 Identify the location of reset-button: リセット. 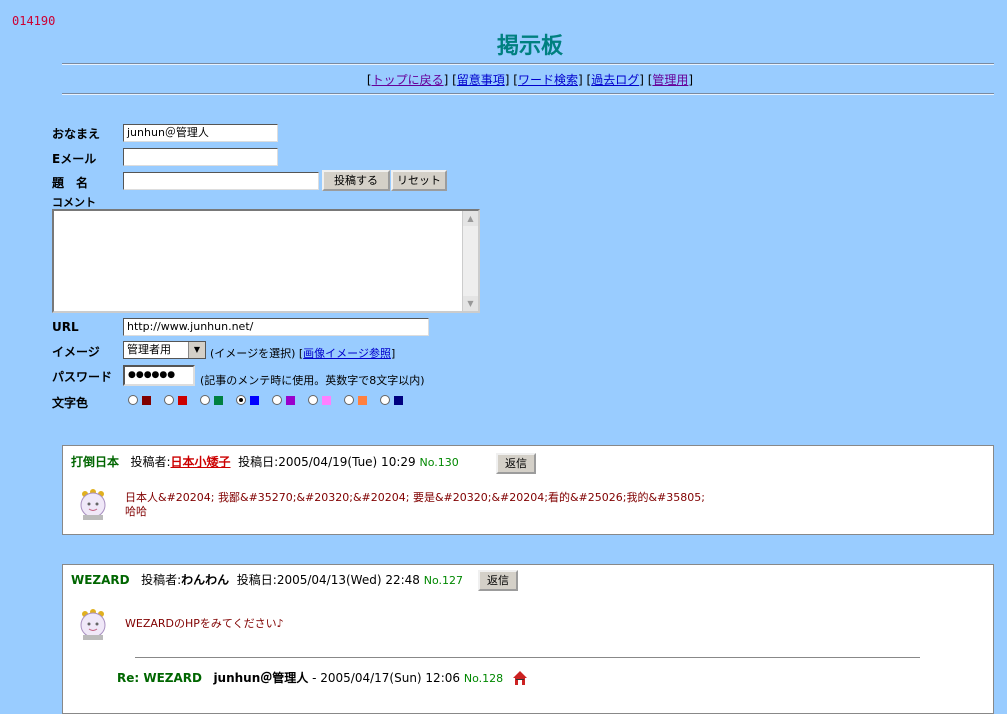
(419, 180).